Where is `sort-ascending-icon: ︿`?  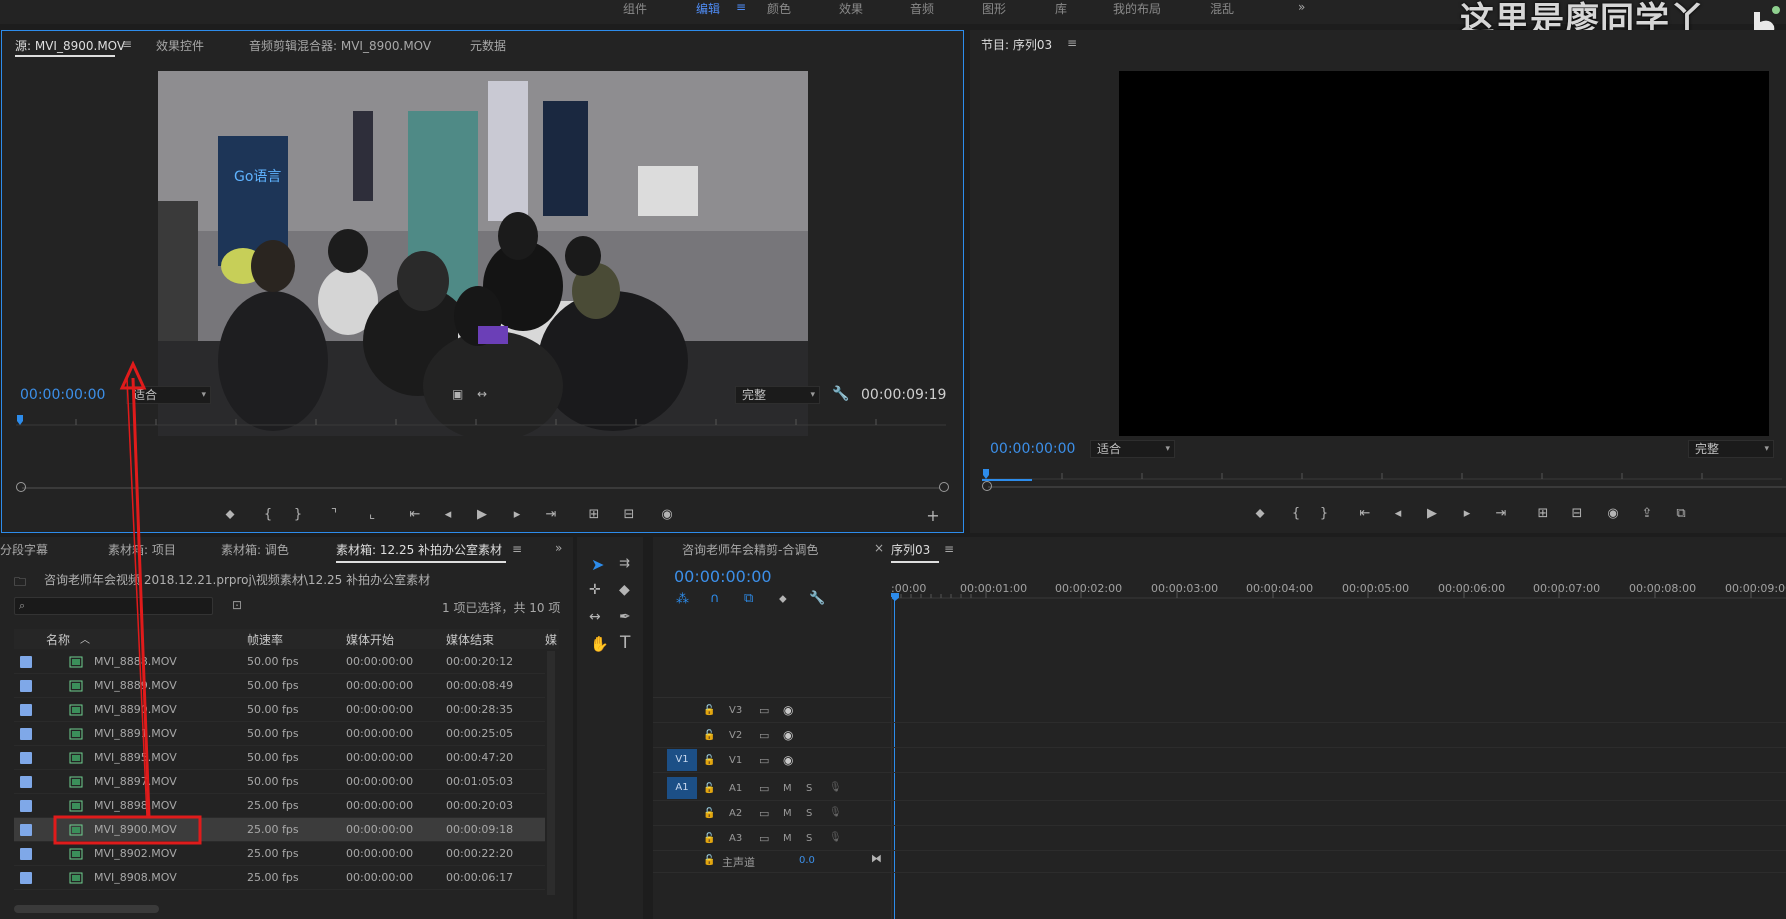 sort-ascending-icon: ︿ is located at coordinates (85, 638).